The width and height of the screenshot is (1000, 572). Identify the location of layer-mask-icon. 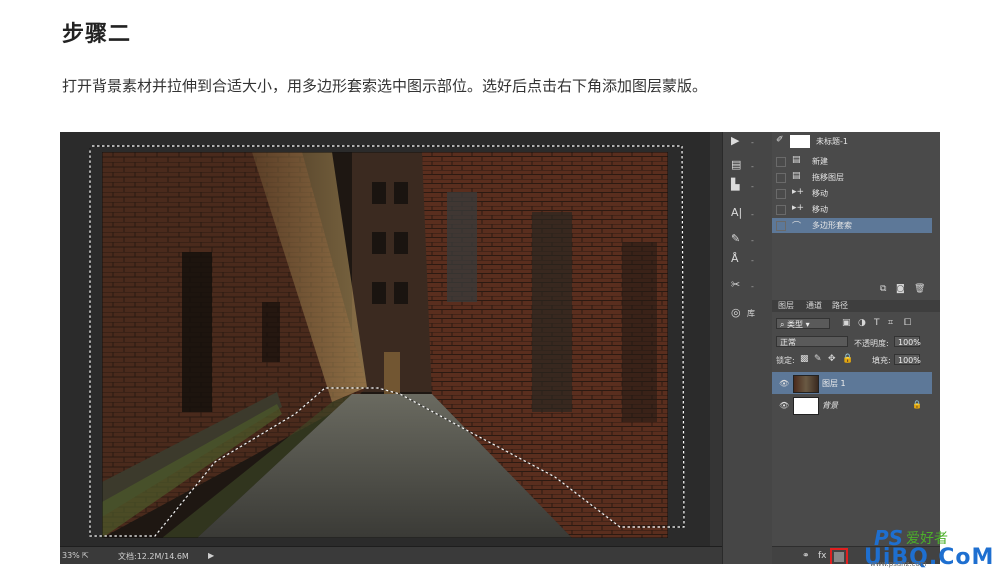
(839, 557).